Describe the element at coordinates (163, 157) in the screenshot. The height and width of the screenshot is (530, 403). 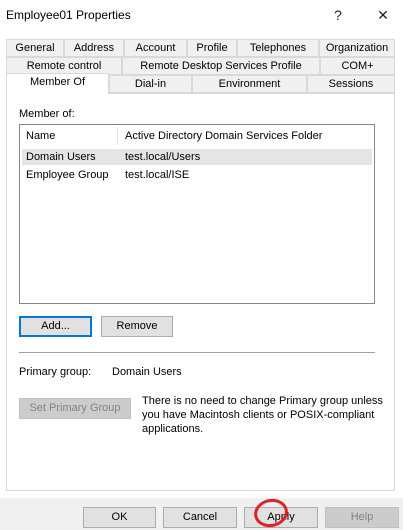
I see `row-folder: test.local/Users` at that location.